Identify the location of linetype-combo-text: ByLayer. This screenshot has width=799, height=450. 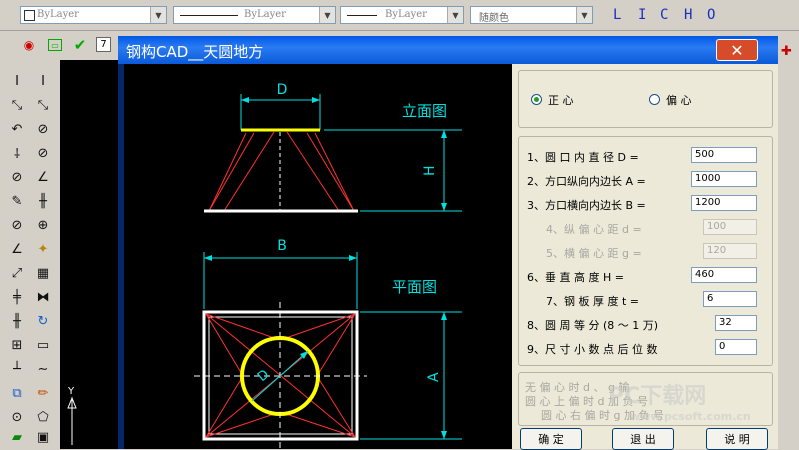
(265, 14).